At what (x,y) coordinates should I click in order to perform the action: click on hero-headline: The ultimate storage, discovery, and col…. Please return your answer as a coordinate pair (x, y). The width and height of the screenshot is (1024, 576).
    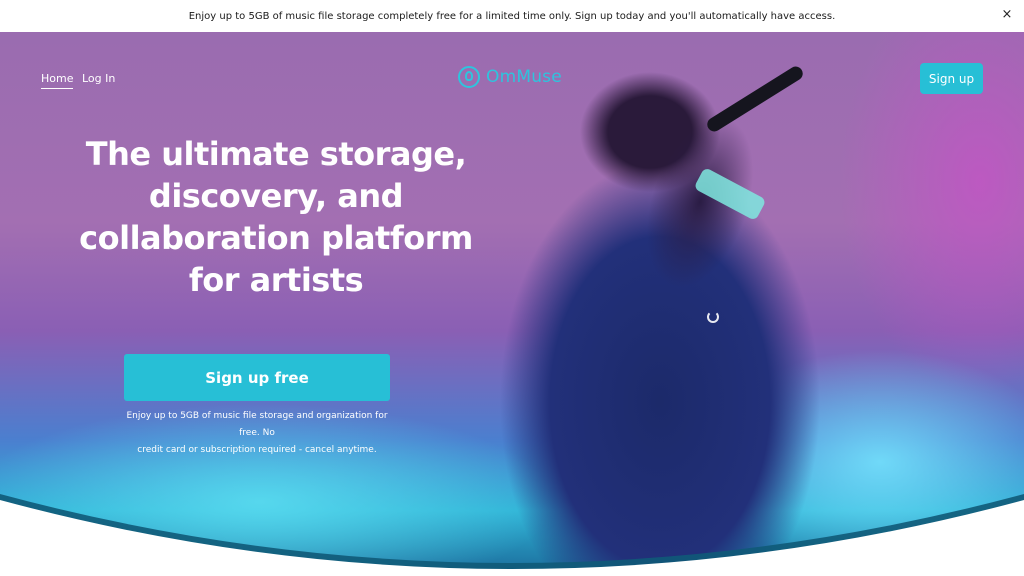
    Looking at the image, I should click on (276, 217).